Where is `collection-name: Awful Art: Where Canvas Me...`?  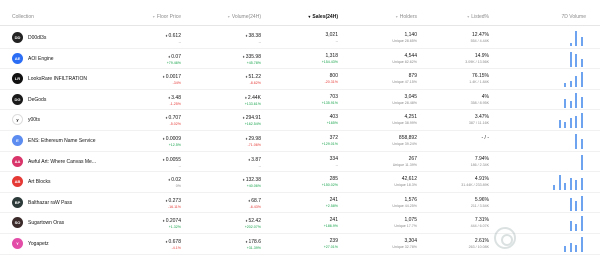
collection-name: Awful Art: Where Canvas Me... is located at coordinates (62, 162).